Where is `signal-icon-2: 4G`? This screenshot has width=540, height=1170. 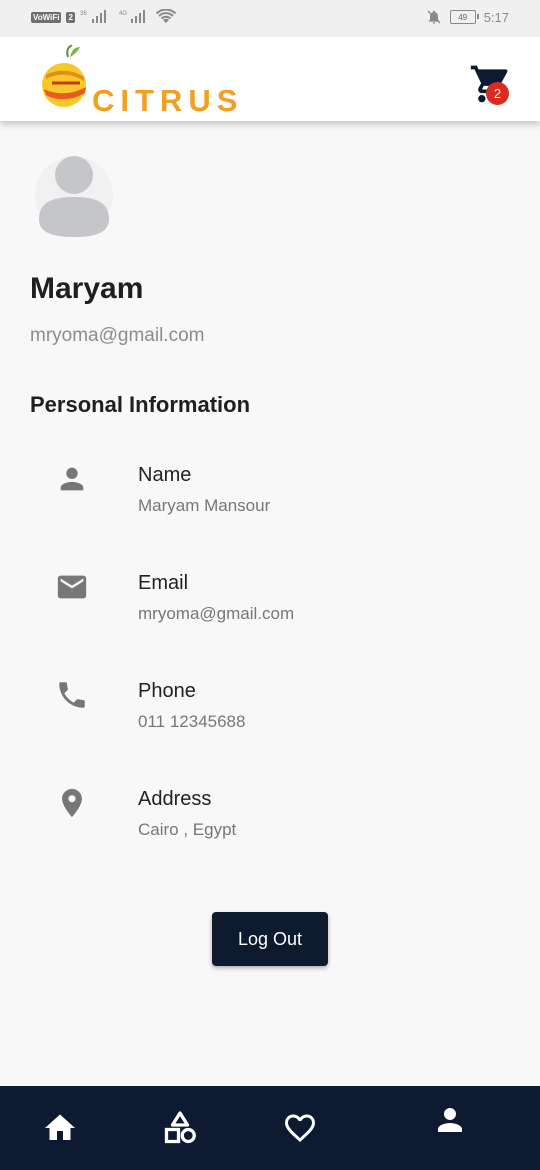 signal-icon-2: 4G is located at coordinates (132, 16).